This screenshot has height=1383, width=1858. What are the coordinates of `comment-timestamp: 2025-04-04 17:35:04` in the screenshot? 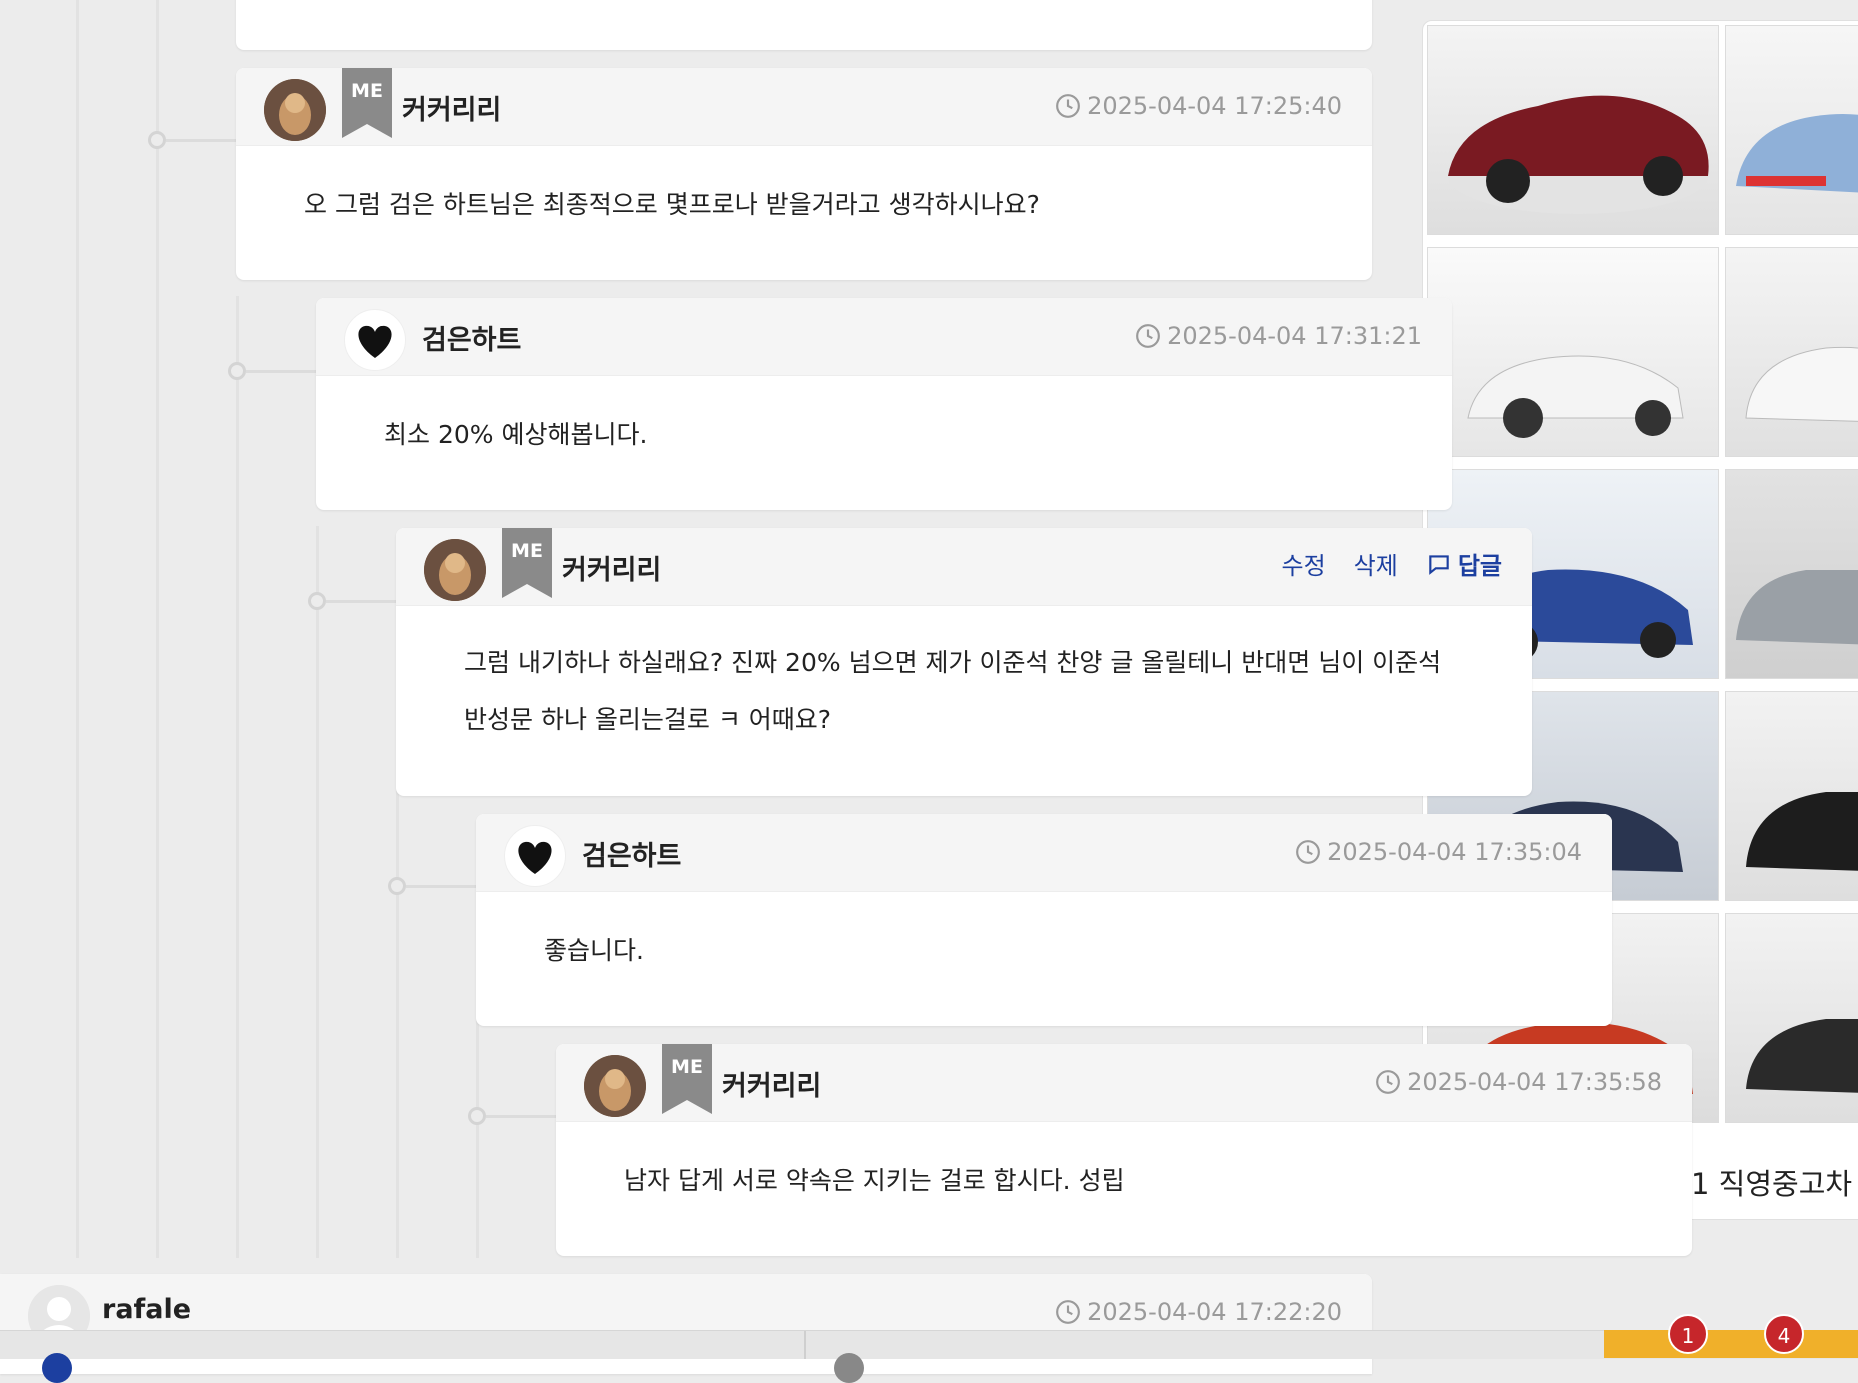 It's located at (1438, 852).